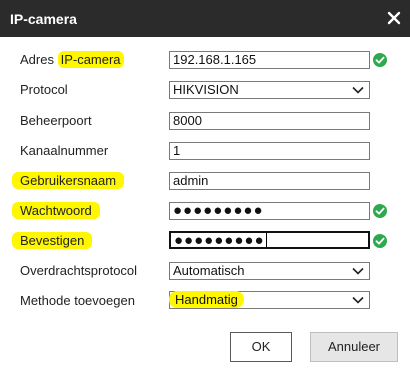 This screenshot has height=369, width=410. What do you see at coordinates (269, 181) in the screenshot?
I see `username-input: admin` at bounding box center [269, 181].